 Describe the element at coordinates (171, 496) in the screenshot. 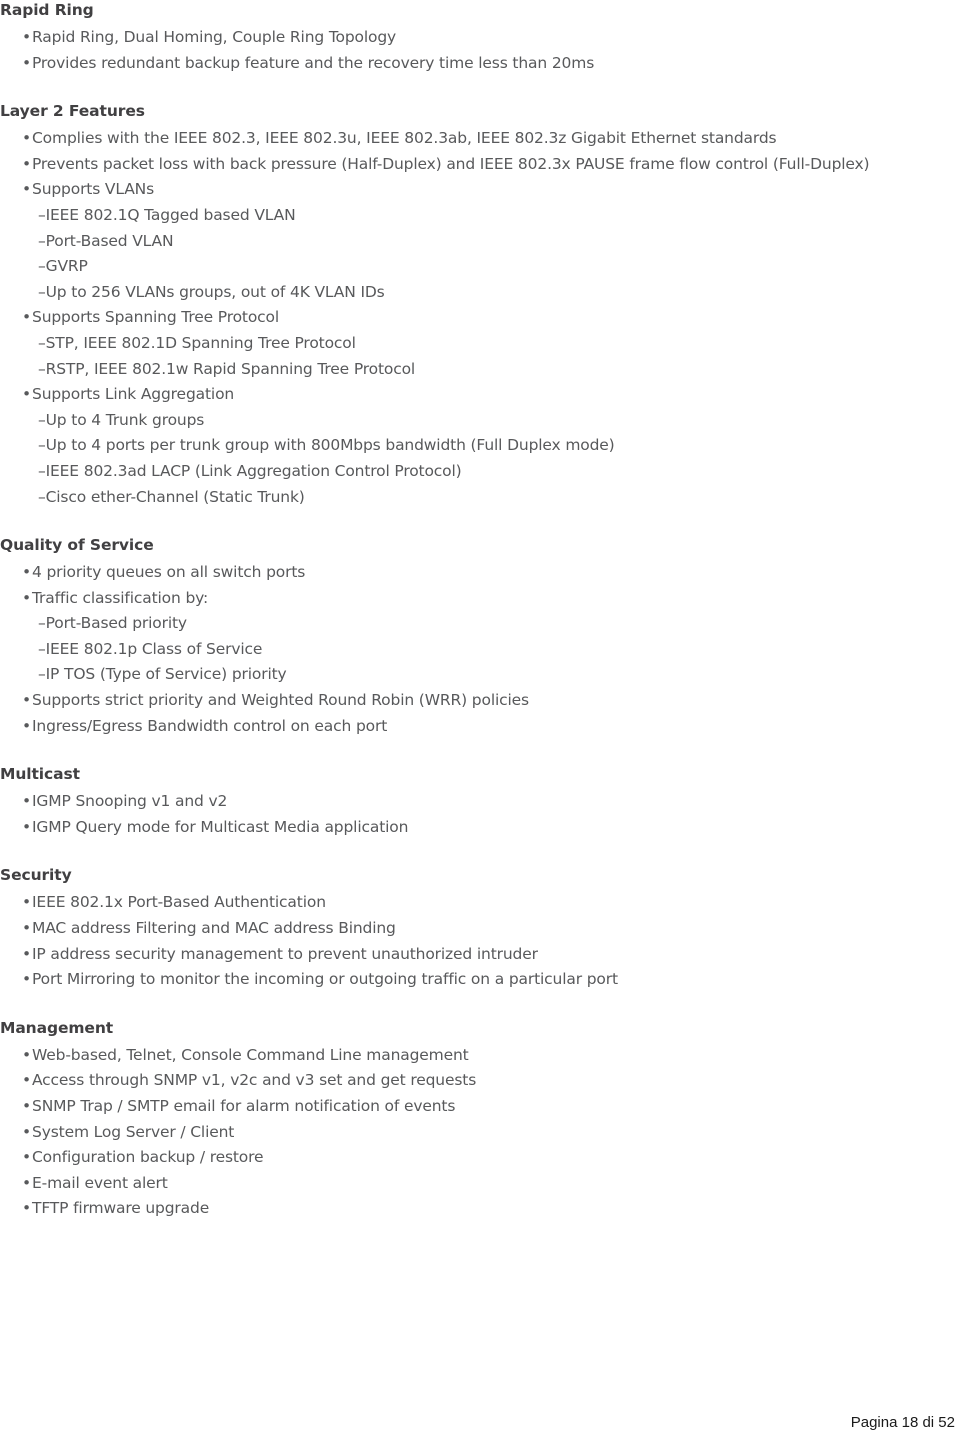

I see `subitem: –Cisco ether-Channel (Static Trunk)` at that location.